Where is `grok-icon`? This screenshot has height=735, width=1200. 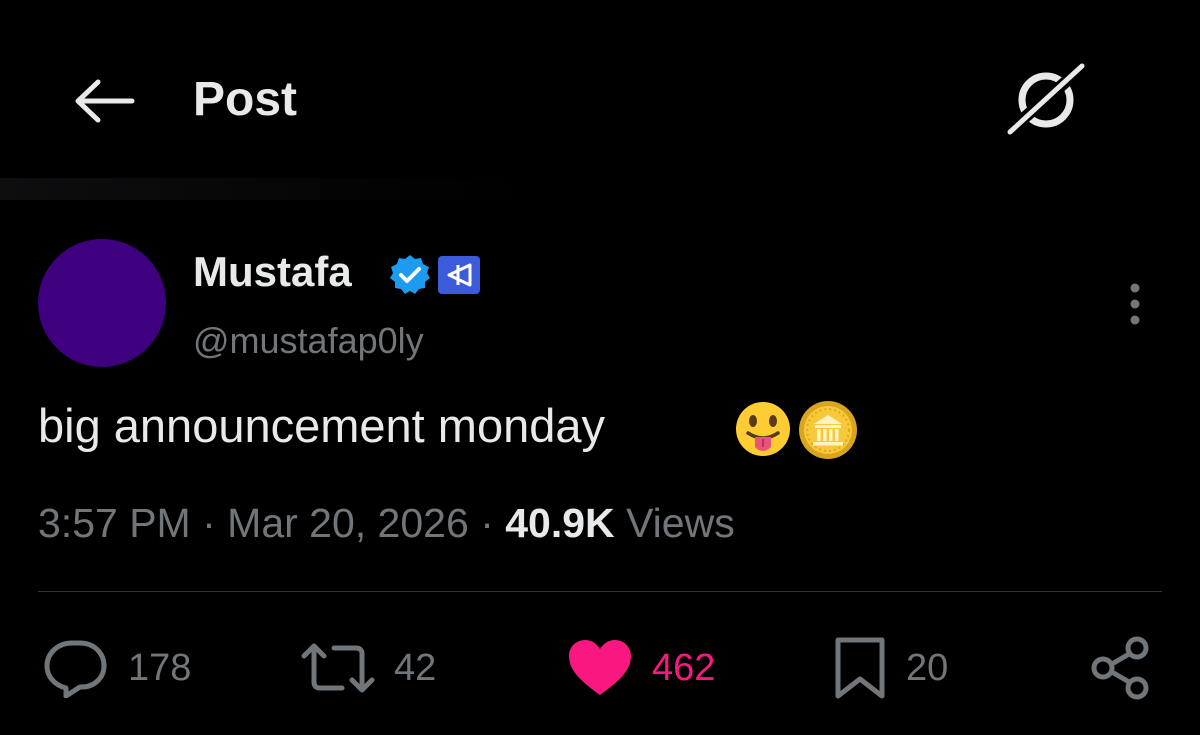
grok-icon is located at coordinates (1046, 99).